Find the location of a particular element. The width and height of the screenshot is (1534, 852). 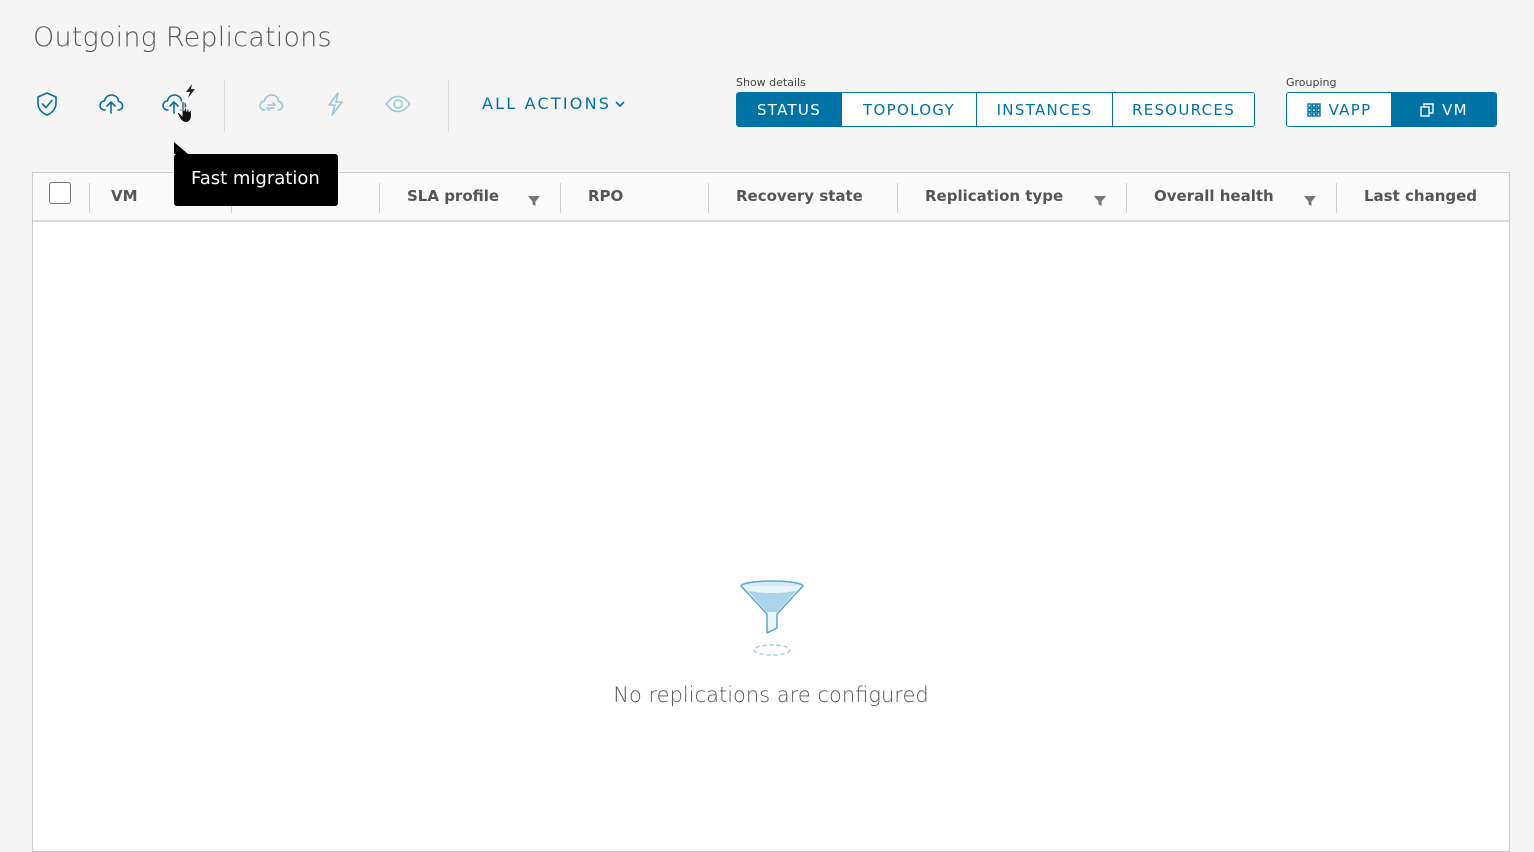

empty-filter-funnel-icon is located at coordinates (772, 618).